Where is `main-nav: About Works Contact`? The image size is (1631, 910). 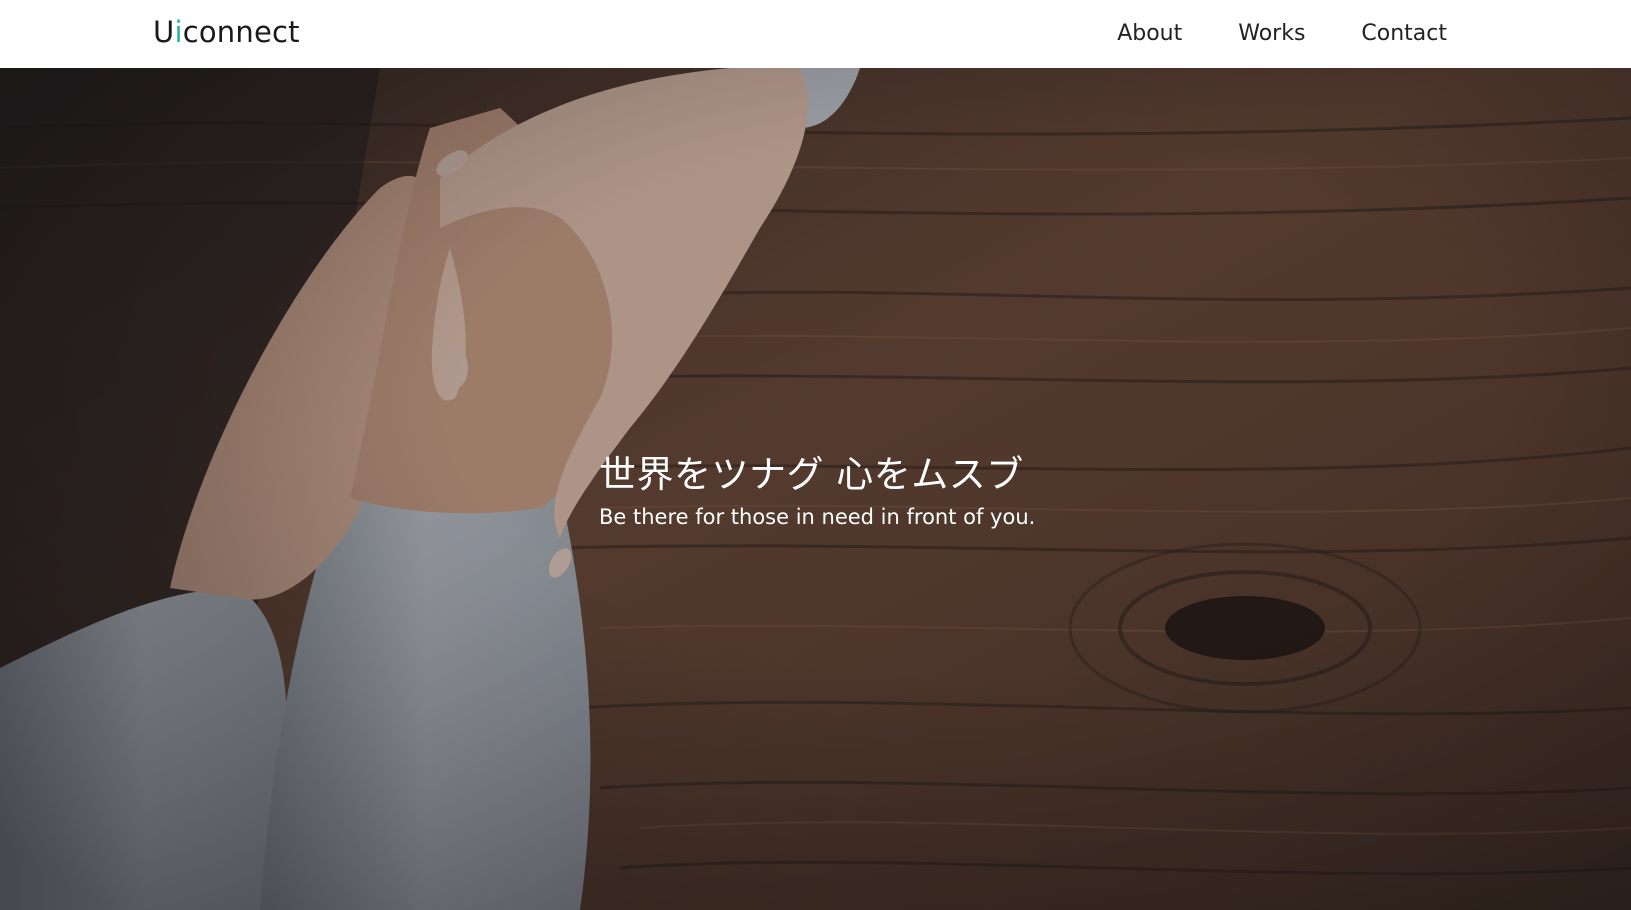
main-nav: About Works Contact is located at coordinates (1282, 34).